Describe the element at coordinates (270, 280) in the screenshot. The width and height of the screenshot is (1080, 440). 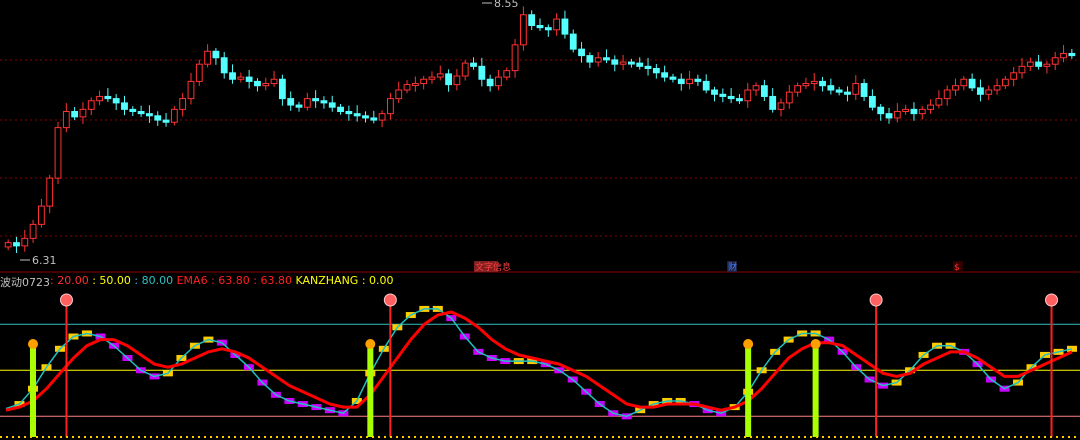
I see `legend-item: : 63.80` at that location.